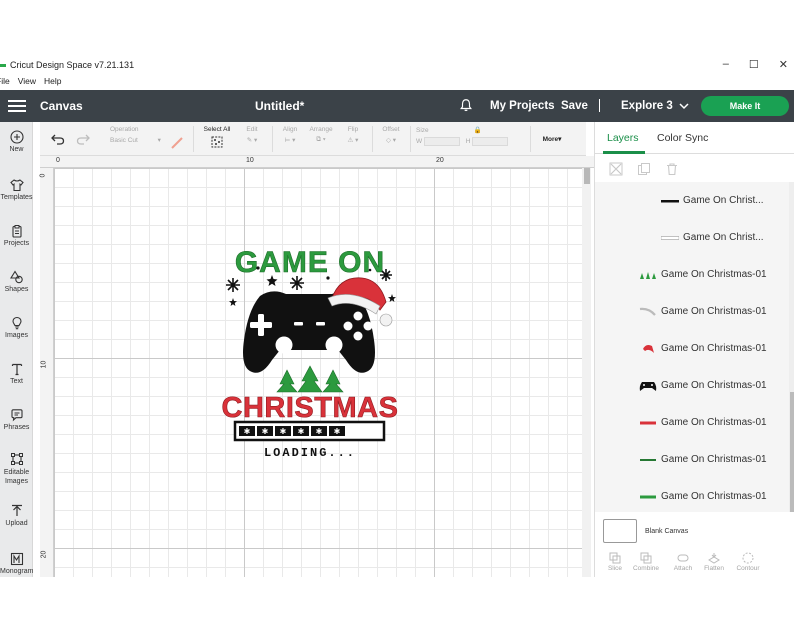 This screenshot has width=794, height=635. What do you see at coordinates (16, 469) in the screenshot?
I see `tool-editable-images: Editable Images` at bounding box center [16, 469].